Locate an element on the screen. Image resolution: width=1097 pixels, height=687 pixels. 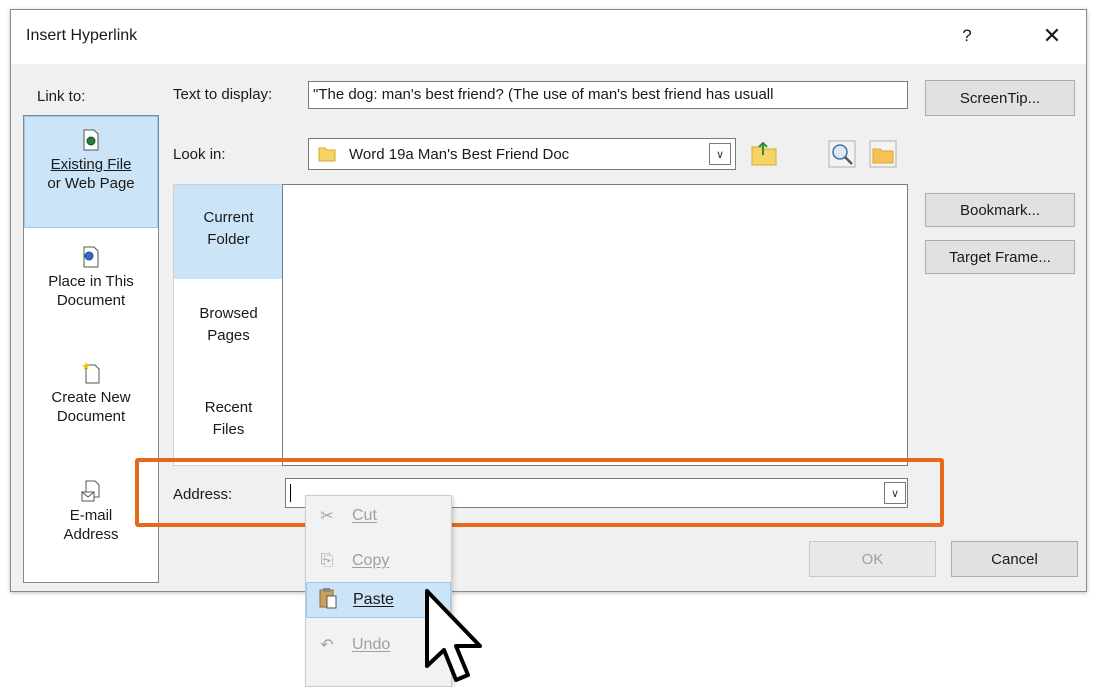
close-button: ✕ is located at coordinates (1052, 36).